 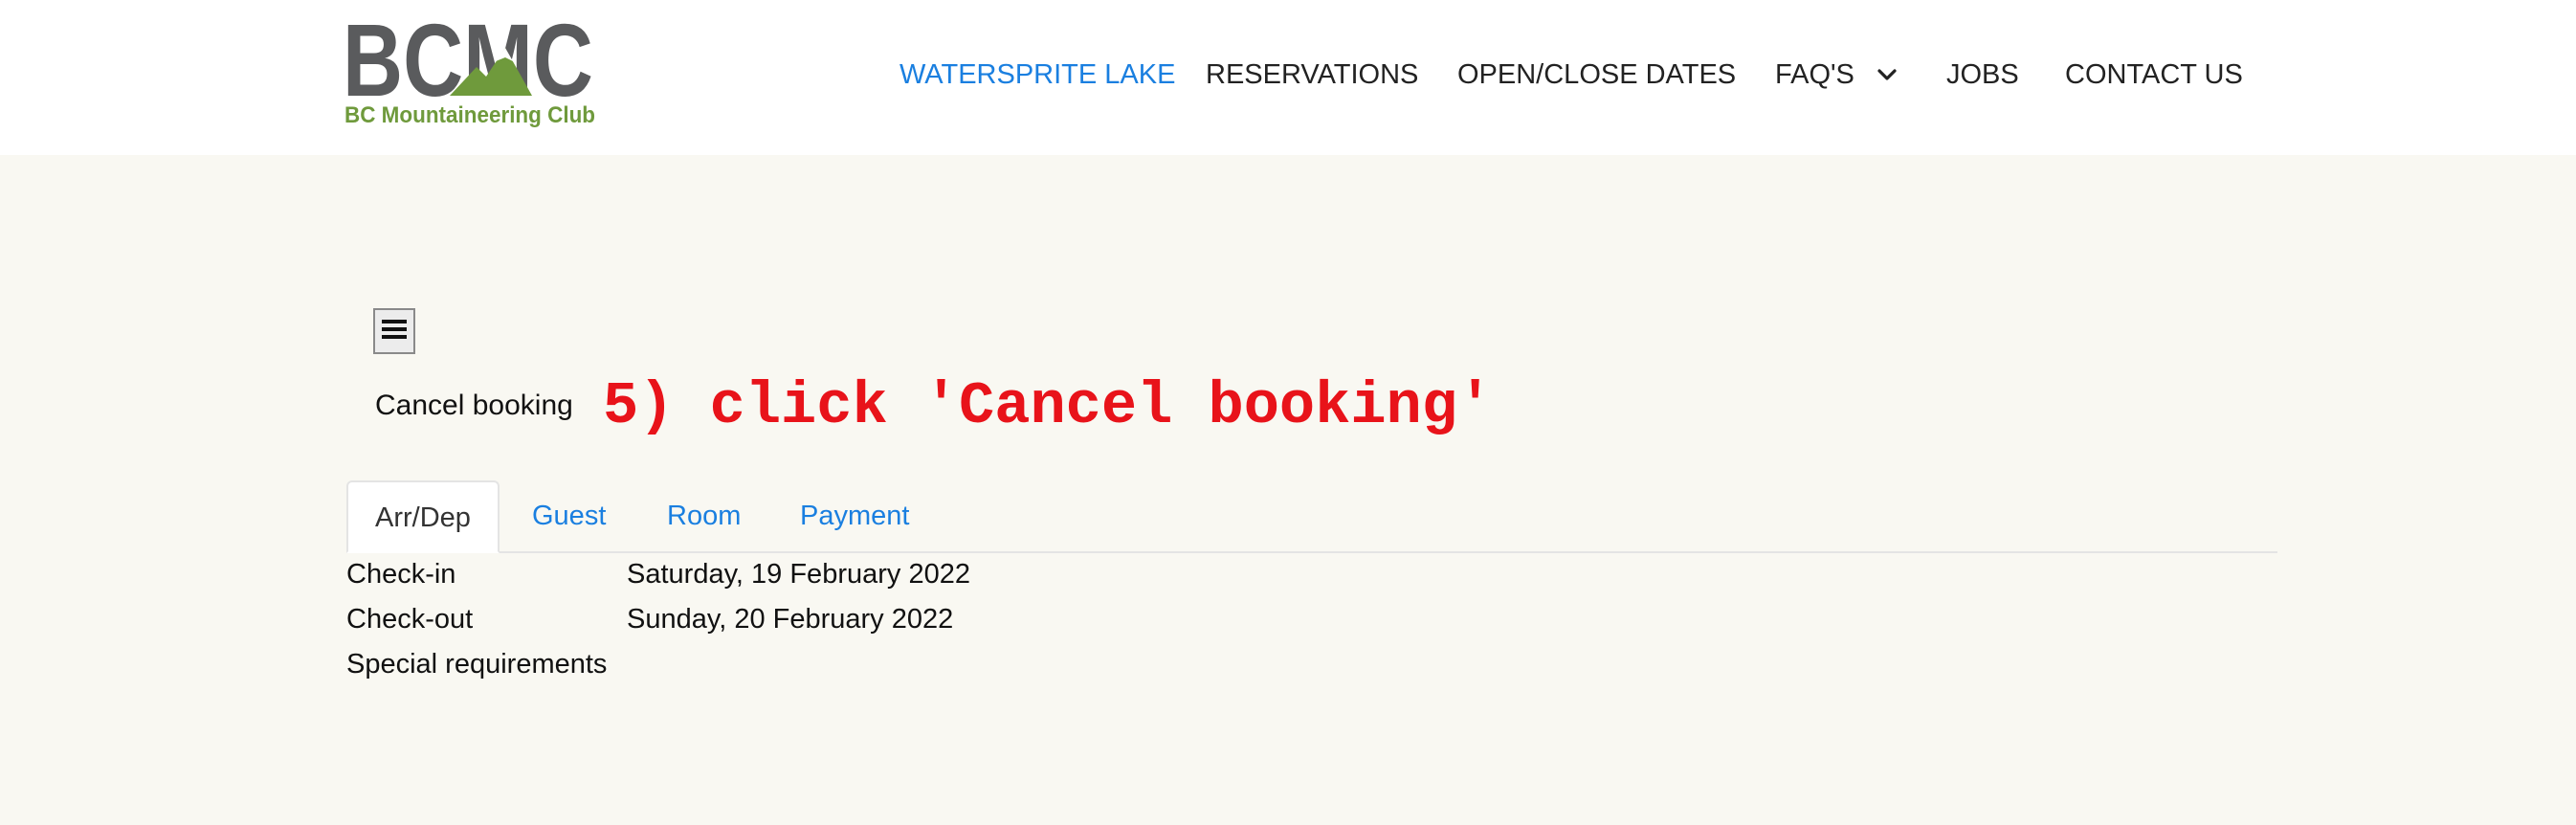 I want to click on cancel-booking-link: Cancel booking, so click(x=474, y=406).